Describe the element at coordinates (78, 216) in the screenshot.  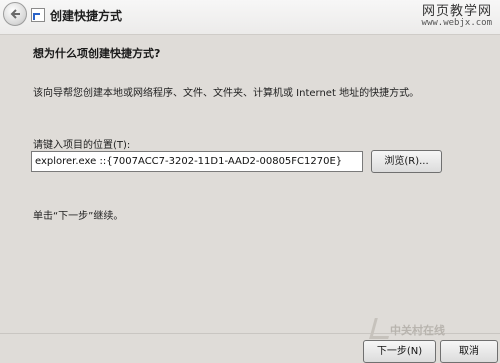
I see `continue-hint: 单击“下一步”继续。` at that location.